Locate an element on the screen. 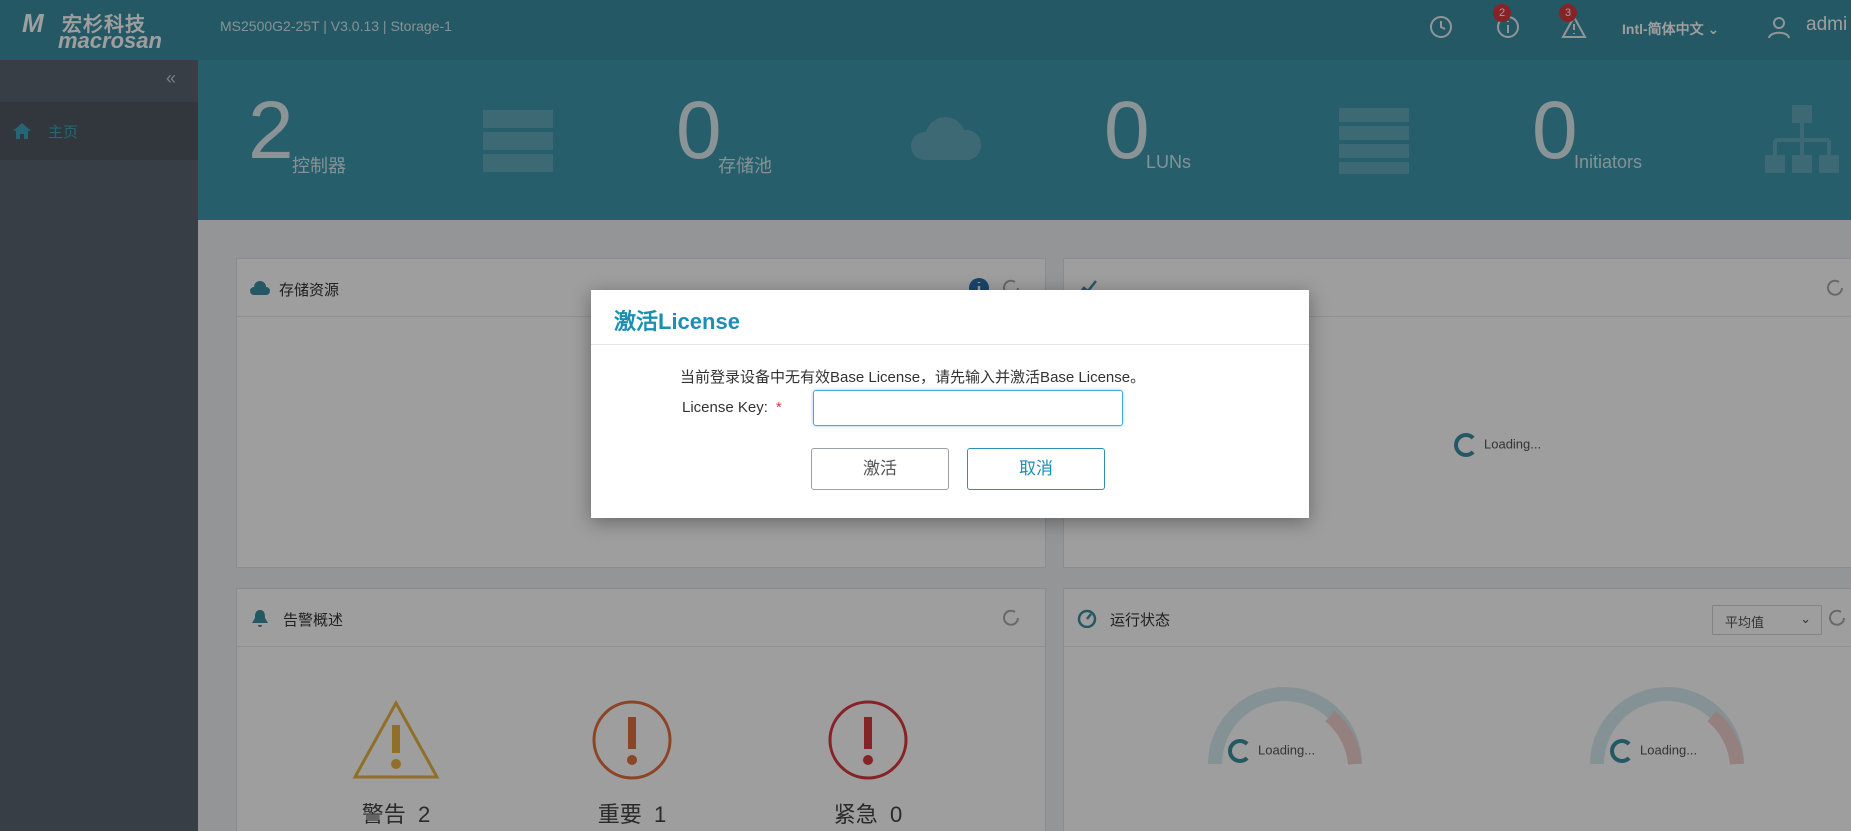 The image size is (1851, 831). dialog-title: 激活License is located at coordinates (677, 321).